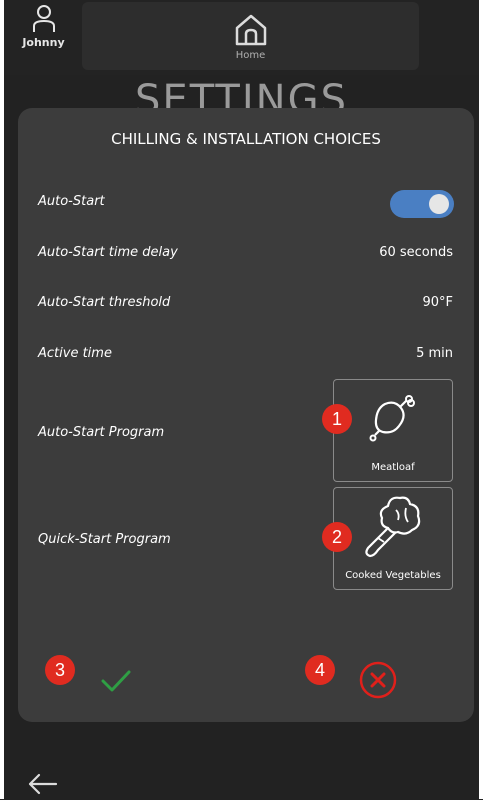 Image resolution: width=483 pixels, height=800 pixels. I want to click on home-label: Home, so click(250, 55).